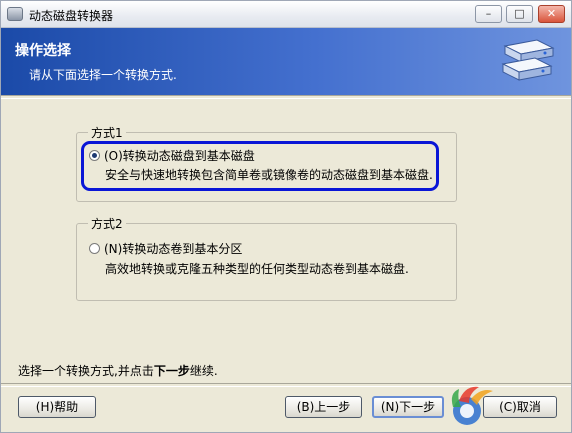  I want to click on group-label-2: 方式2, so click(107, 223).